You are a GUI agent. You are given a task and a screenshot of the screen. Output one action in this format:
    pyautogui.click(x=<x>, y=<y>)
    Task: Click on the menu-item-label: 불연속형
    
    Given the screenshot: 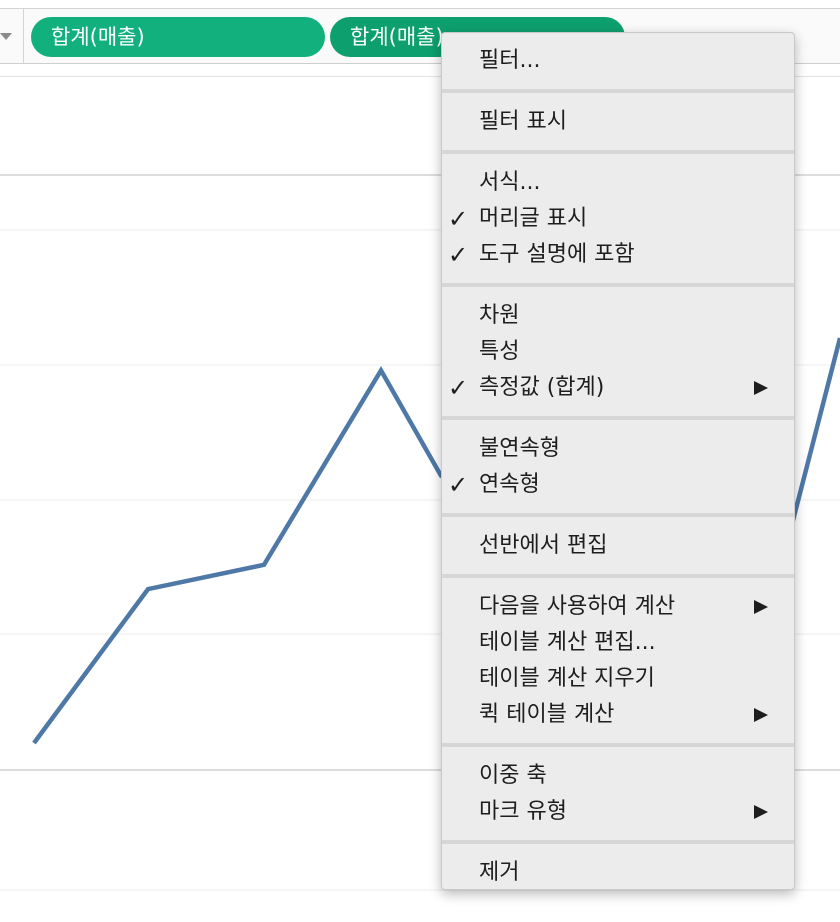 What is the action you would take?
    pyautogui.click(x=519, y=448)
    